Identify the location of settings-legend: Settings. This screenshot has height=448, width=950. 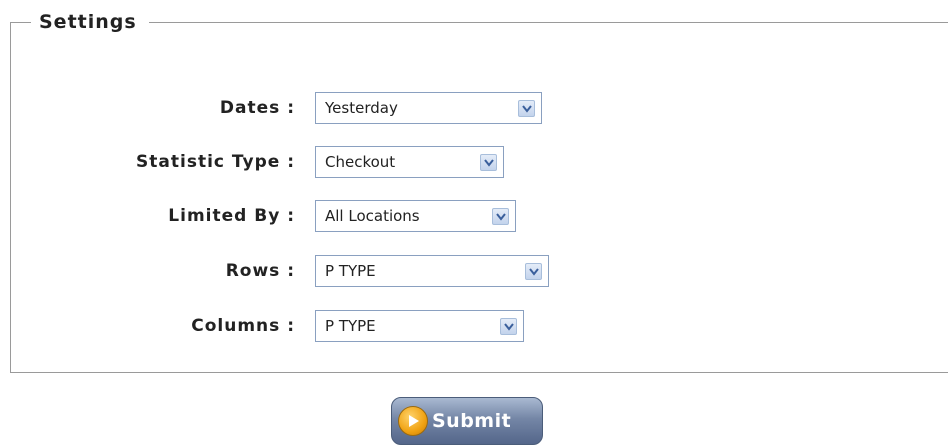
(90, 22).